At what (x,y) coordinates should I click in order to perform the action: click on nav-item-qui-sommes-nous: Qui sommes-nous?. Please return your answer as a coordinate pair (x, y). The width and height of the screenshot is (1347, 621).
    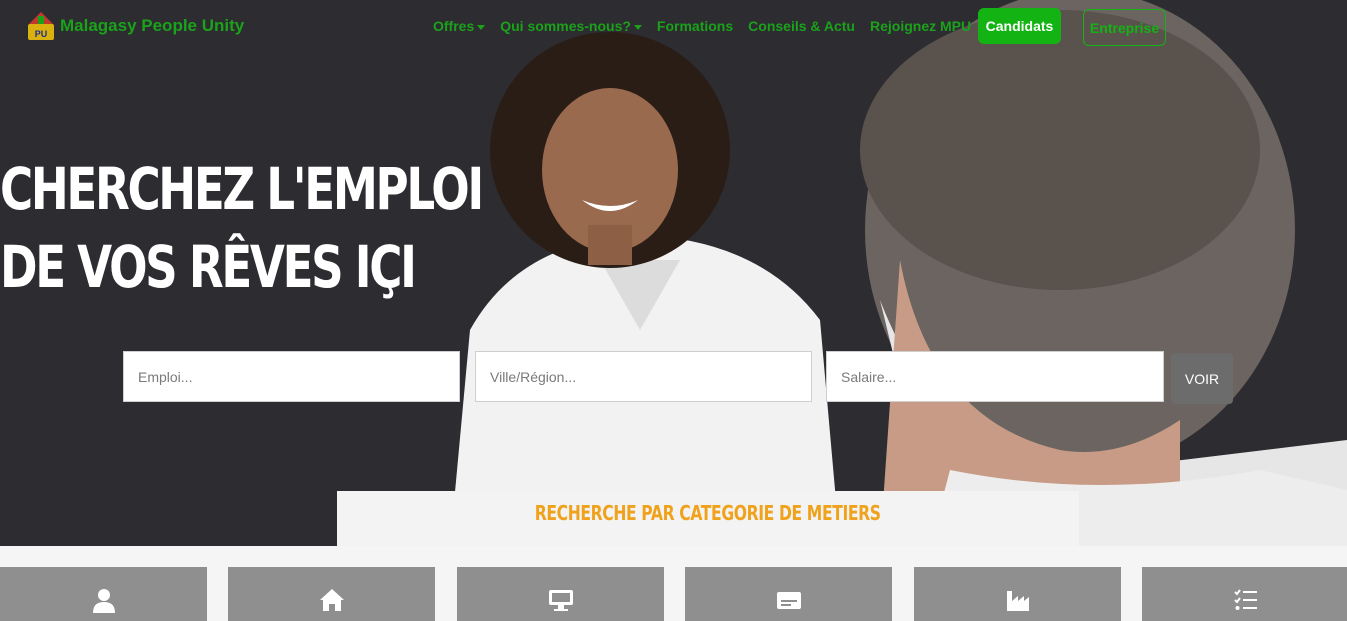
    Looking at the image, I should click on (571, 26).